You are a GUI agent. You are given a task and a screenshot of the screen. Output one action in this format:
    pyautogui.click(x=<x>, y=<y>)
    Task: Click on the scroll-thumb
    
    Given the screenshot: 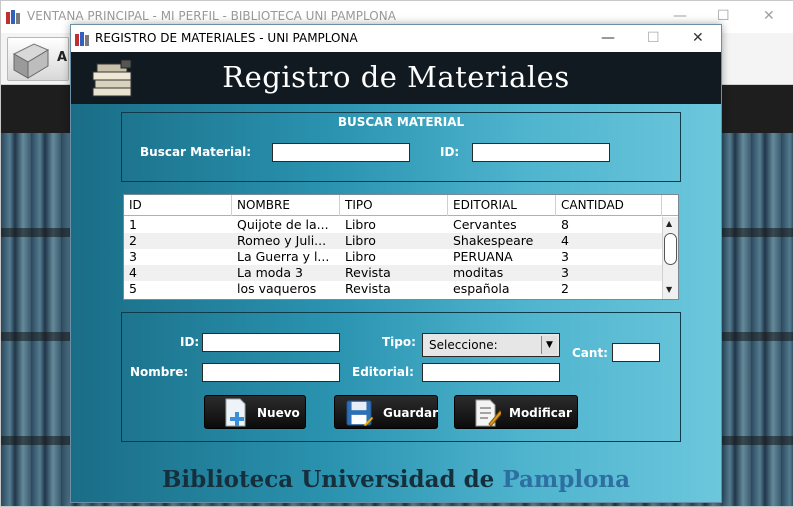 What is the action you would take?
    pyautogui.click(x=670, y=249)
    